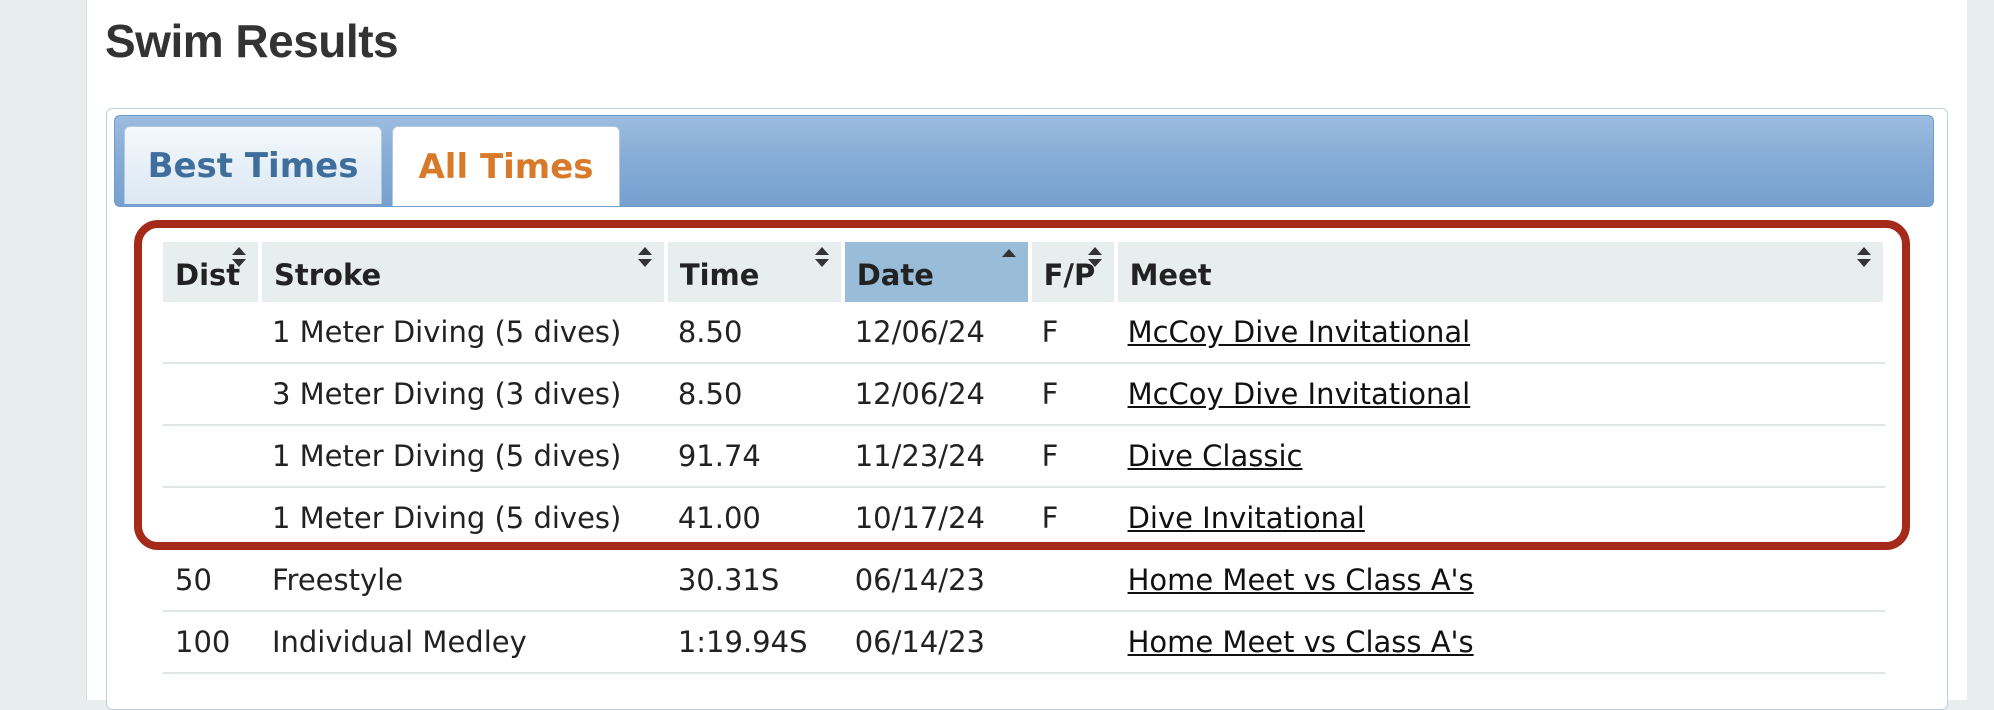  What do you see at coordinates (1008, 259) in the screenshot?
I see `sort-ascending-icon` at bounding box center [1008, 259].